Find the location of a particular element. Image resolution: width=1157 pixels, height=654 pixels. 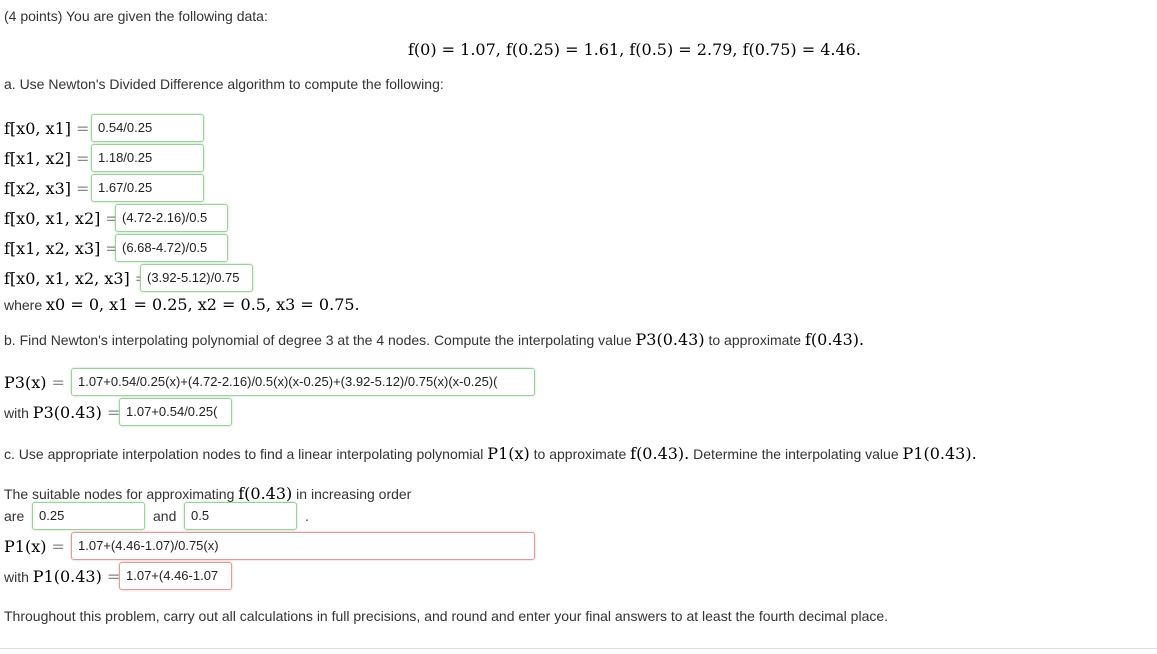

dd-input-23: 1.67/0.25 is located at coordinates (147, 188).